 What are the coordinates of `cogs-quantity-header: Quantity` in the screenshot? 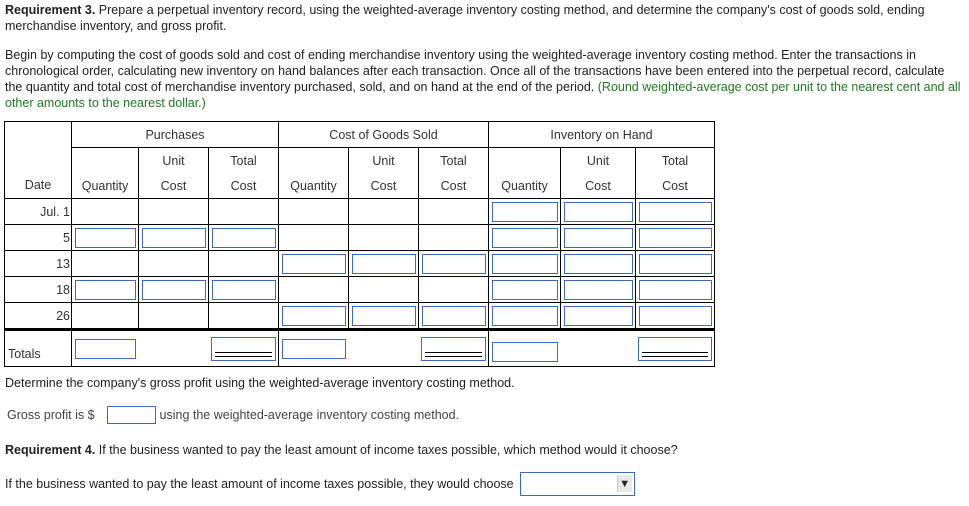 It's located at (313, 186).